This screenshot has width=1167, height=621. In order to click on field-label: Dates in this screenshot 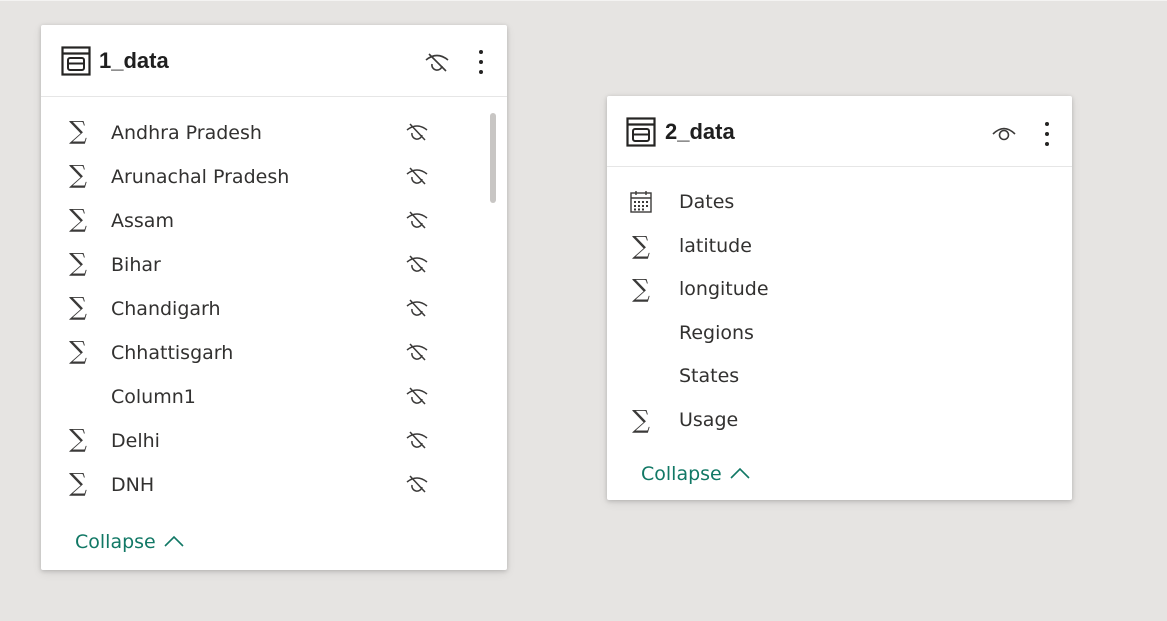, I will do `click(707, 202)`.